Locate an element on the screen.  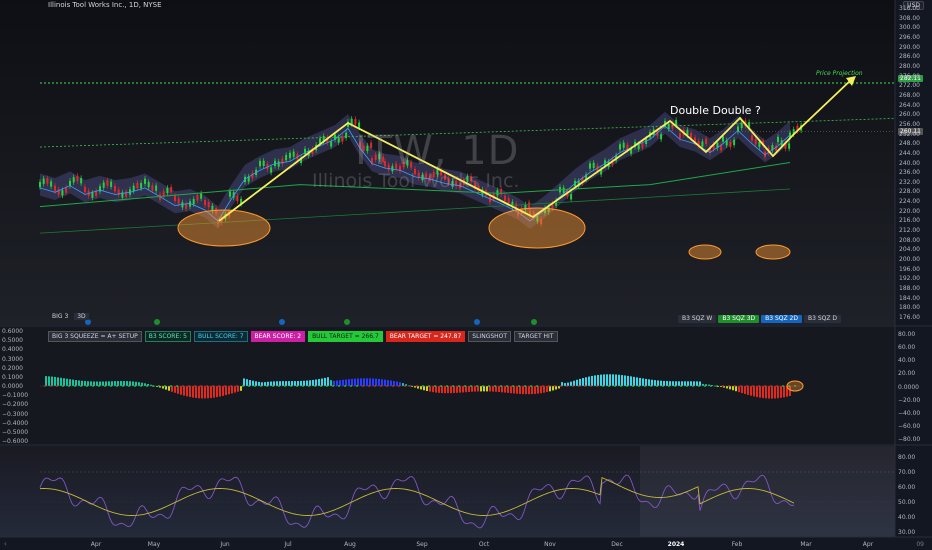
price-tick: 216.00 is located at coordinates (909, 221).